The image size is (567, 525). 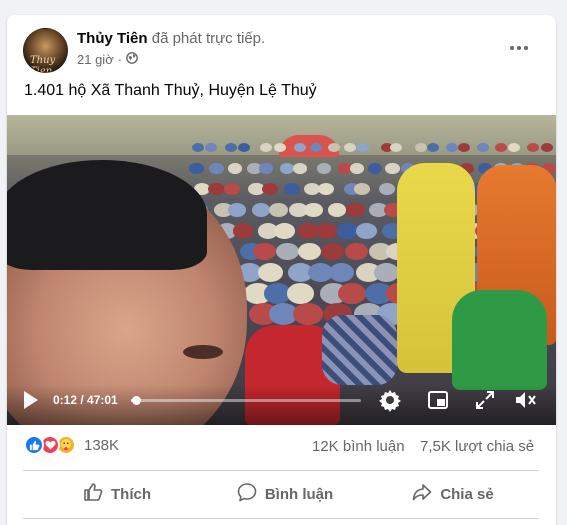 I want to click on video-controls: 0:12 / 47:01, so click(x=281, y=405).